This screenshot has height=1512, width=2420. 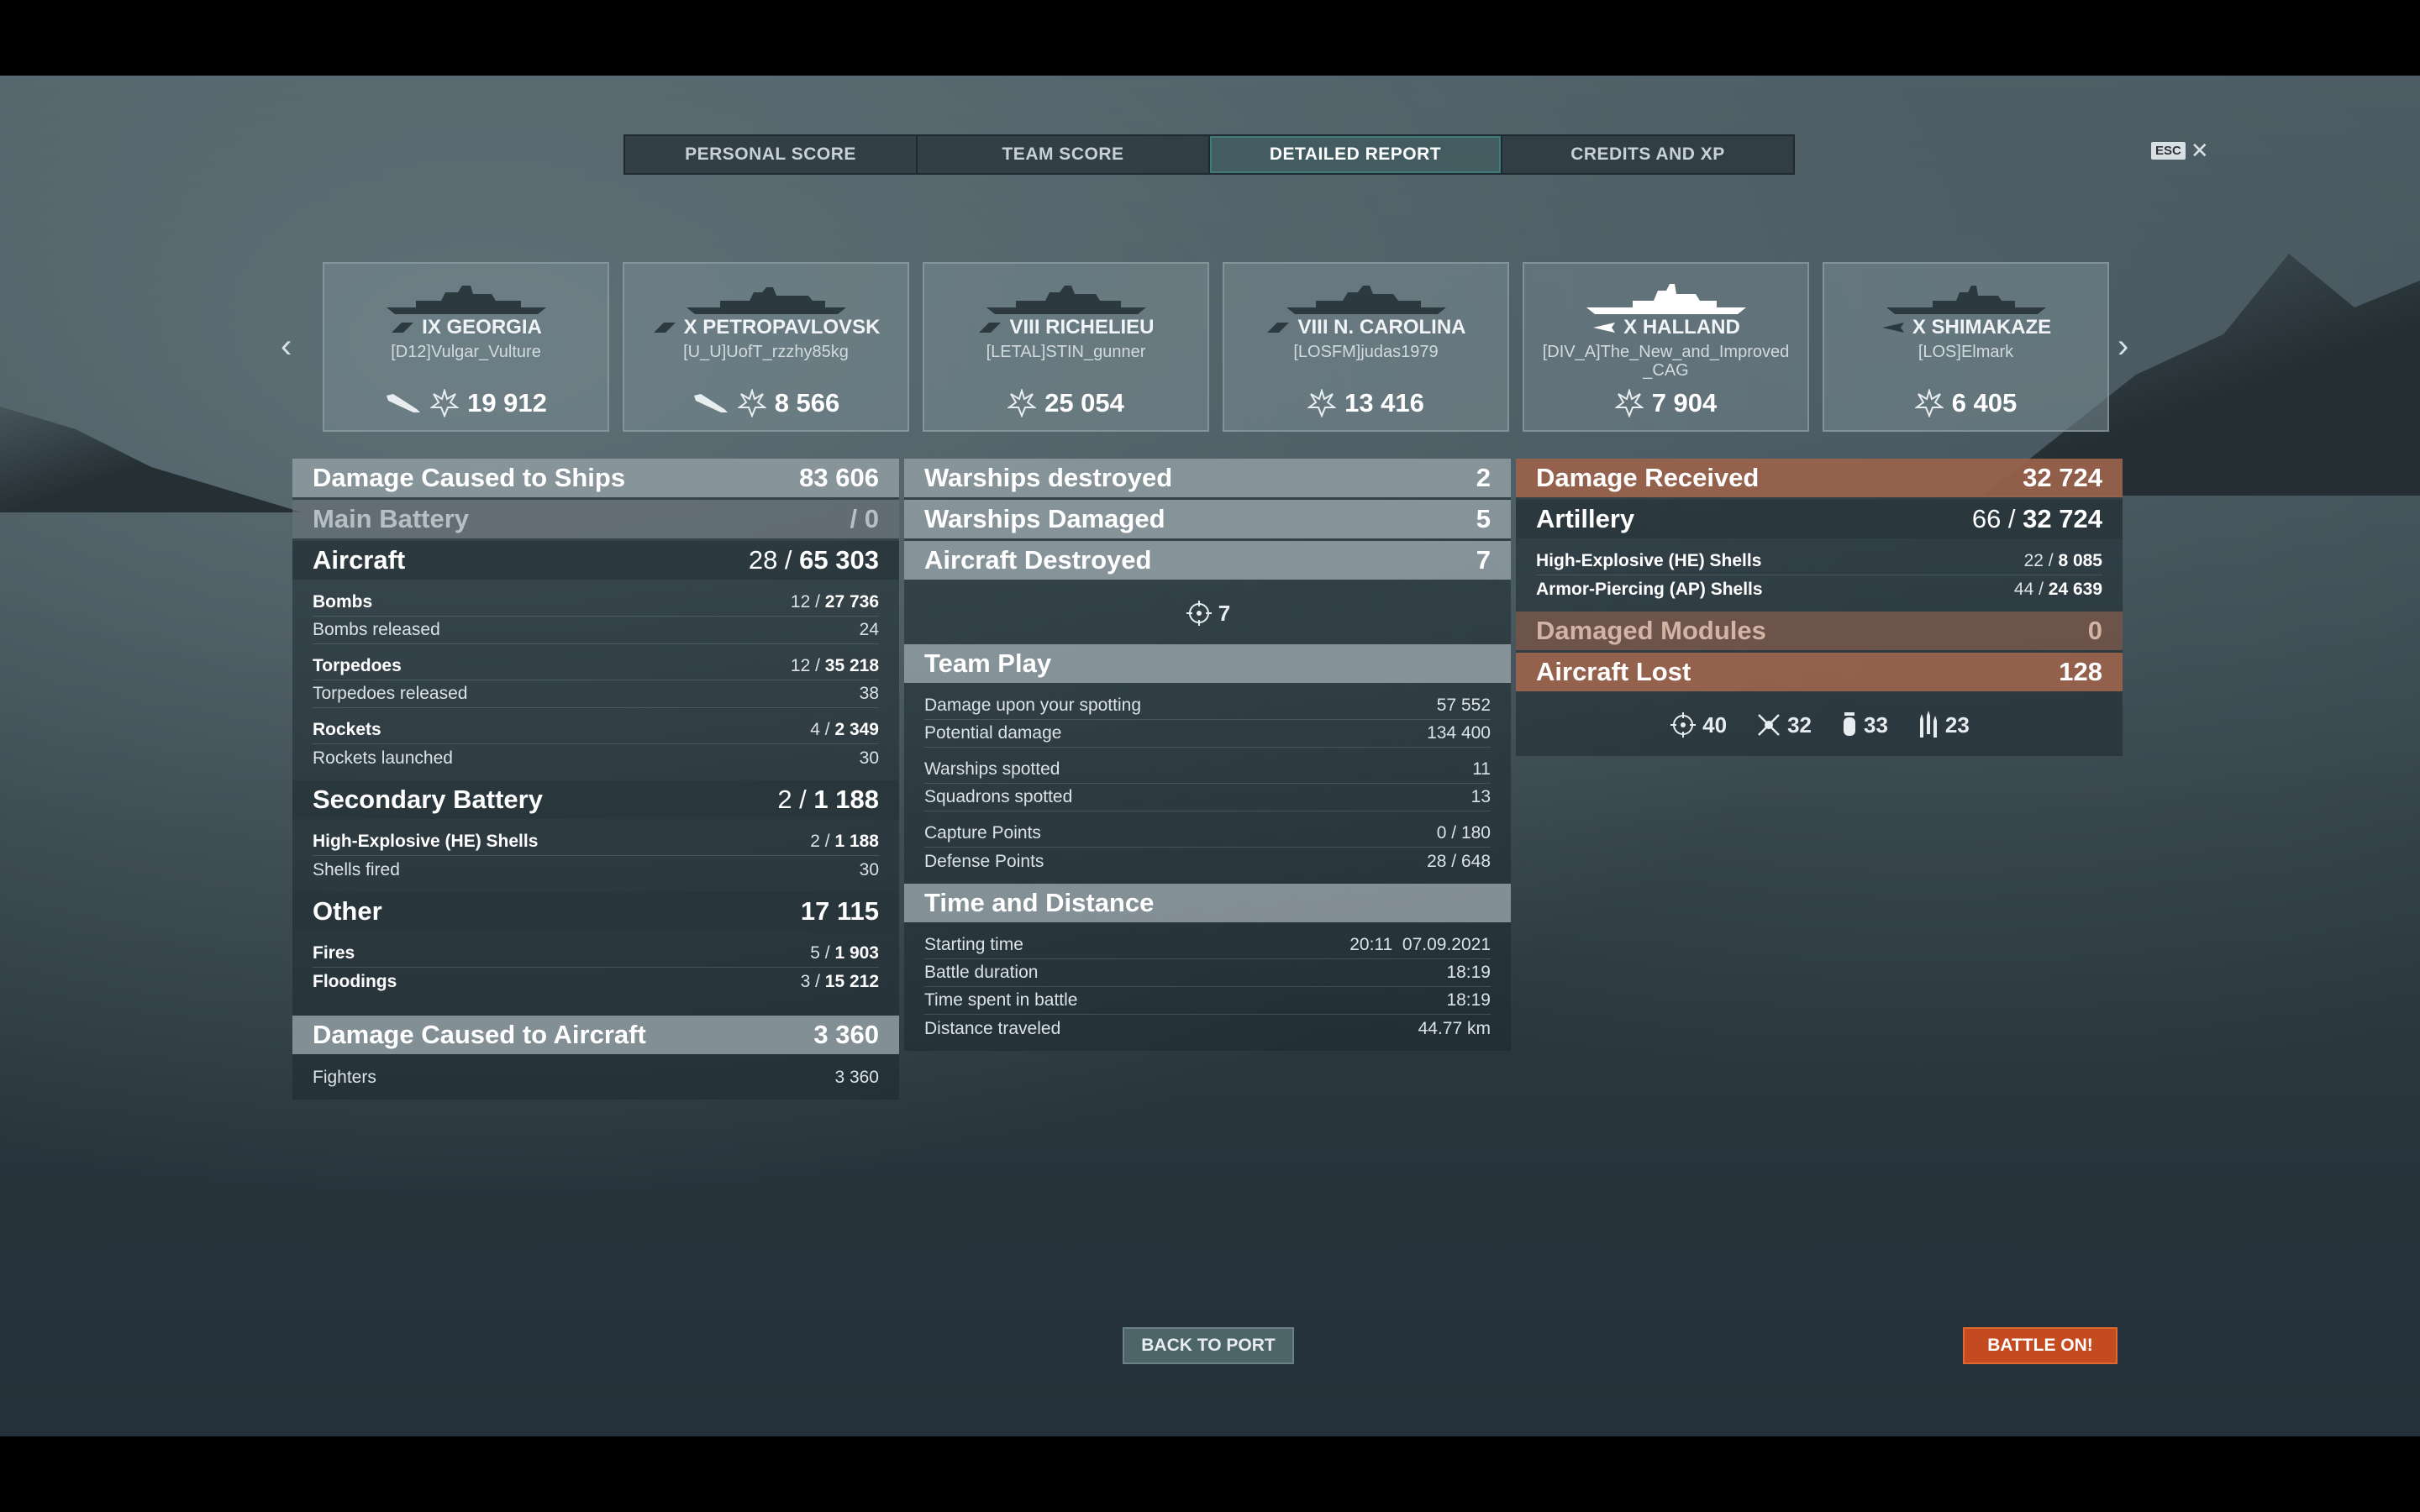 I want to click on time-in-battle-row: Time spent in battle 18:19, so click(x=1207, y=1001).